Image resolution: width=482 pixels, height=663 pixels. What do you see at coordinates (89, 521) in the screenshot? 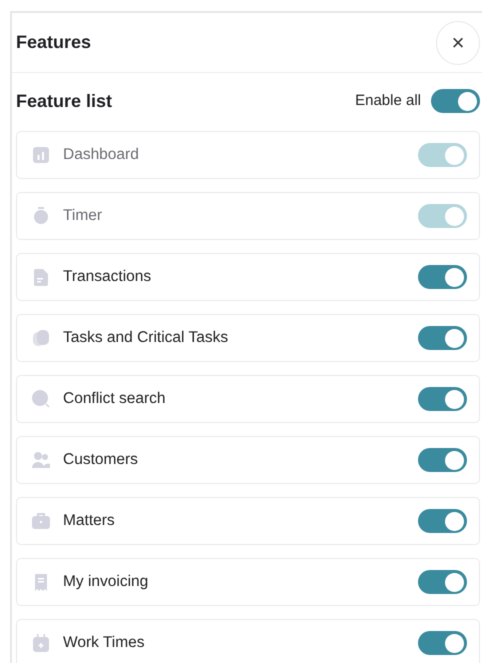
I see `feature-label: Matters` at bounding box center [89, 521].